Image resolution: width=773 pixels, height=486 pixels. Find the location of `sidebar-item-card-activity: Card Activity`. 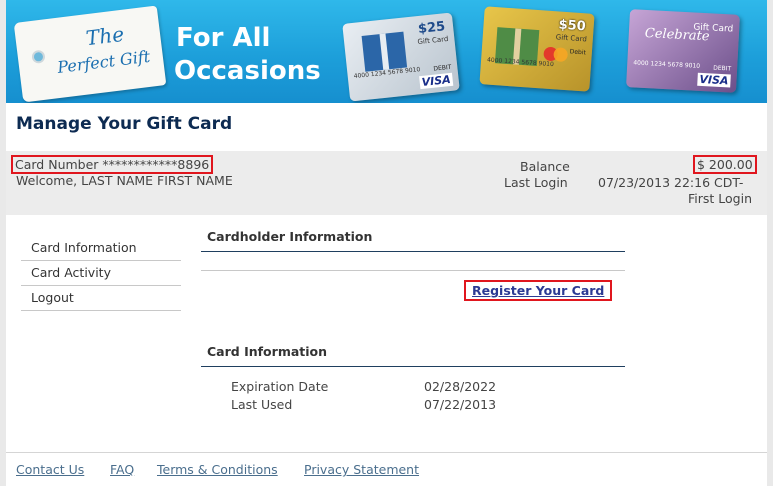

sidebar-item-card-activity: Card Activity is located at coordinates (101, 273).